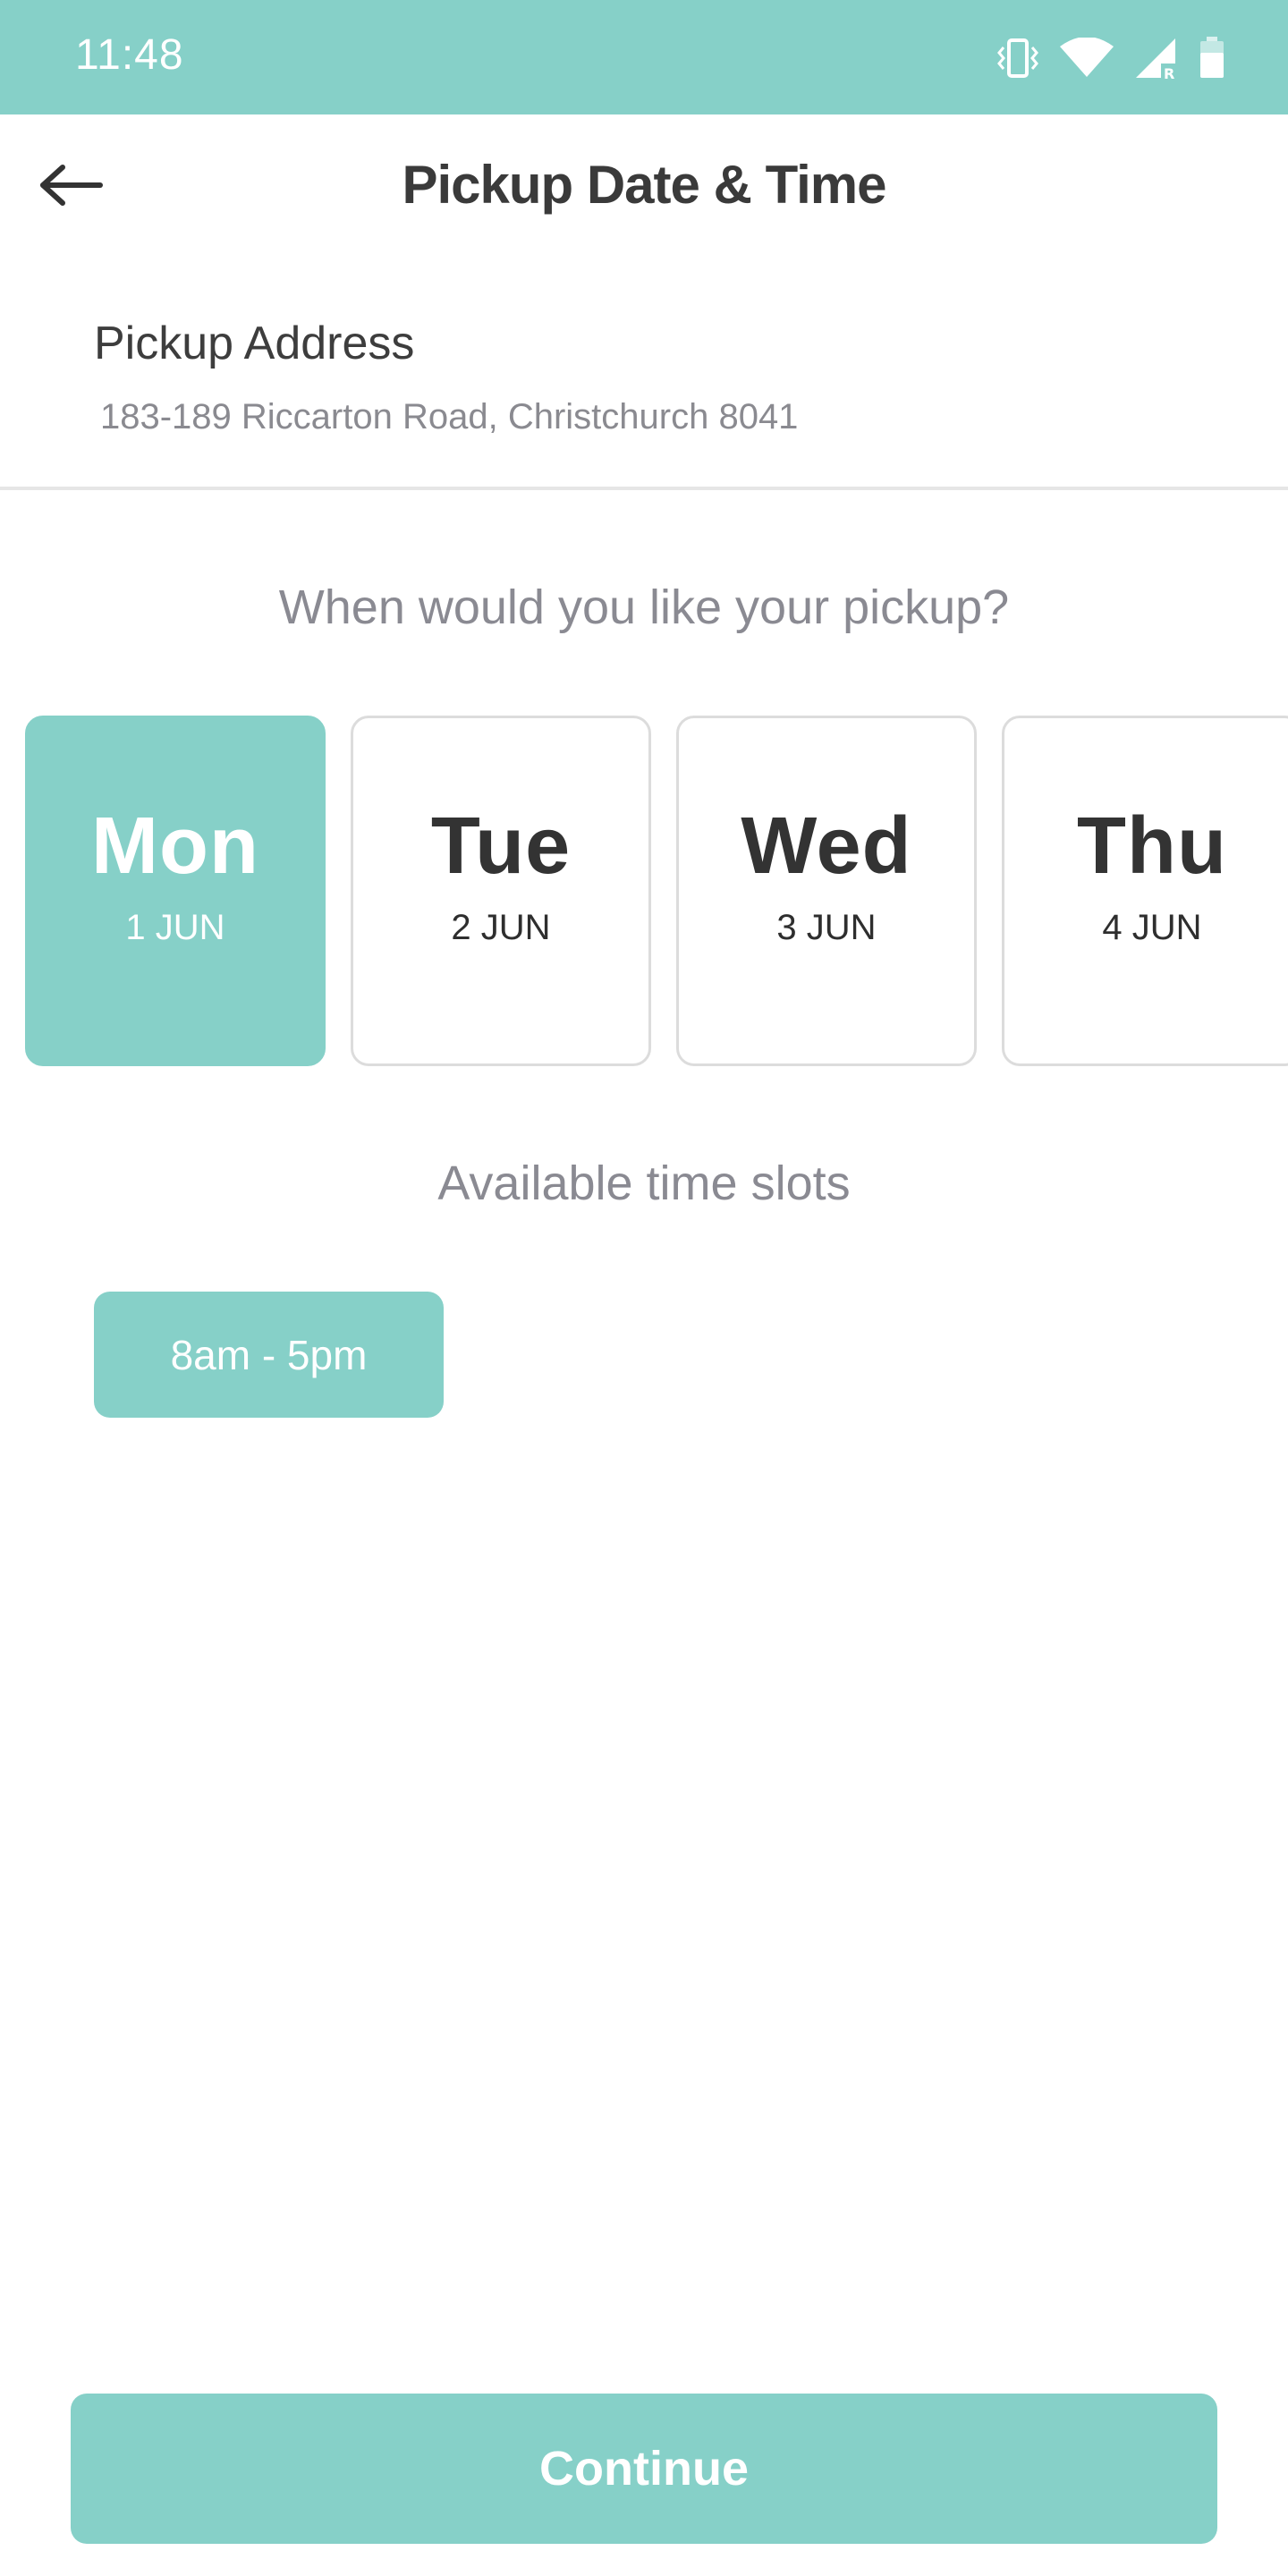 This screenshot has height=2576, width=1288. I want to click on vibrate-icon, so click(1017, 58).